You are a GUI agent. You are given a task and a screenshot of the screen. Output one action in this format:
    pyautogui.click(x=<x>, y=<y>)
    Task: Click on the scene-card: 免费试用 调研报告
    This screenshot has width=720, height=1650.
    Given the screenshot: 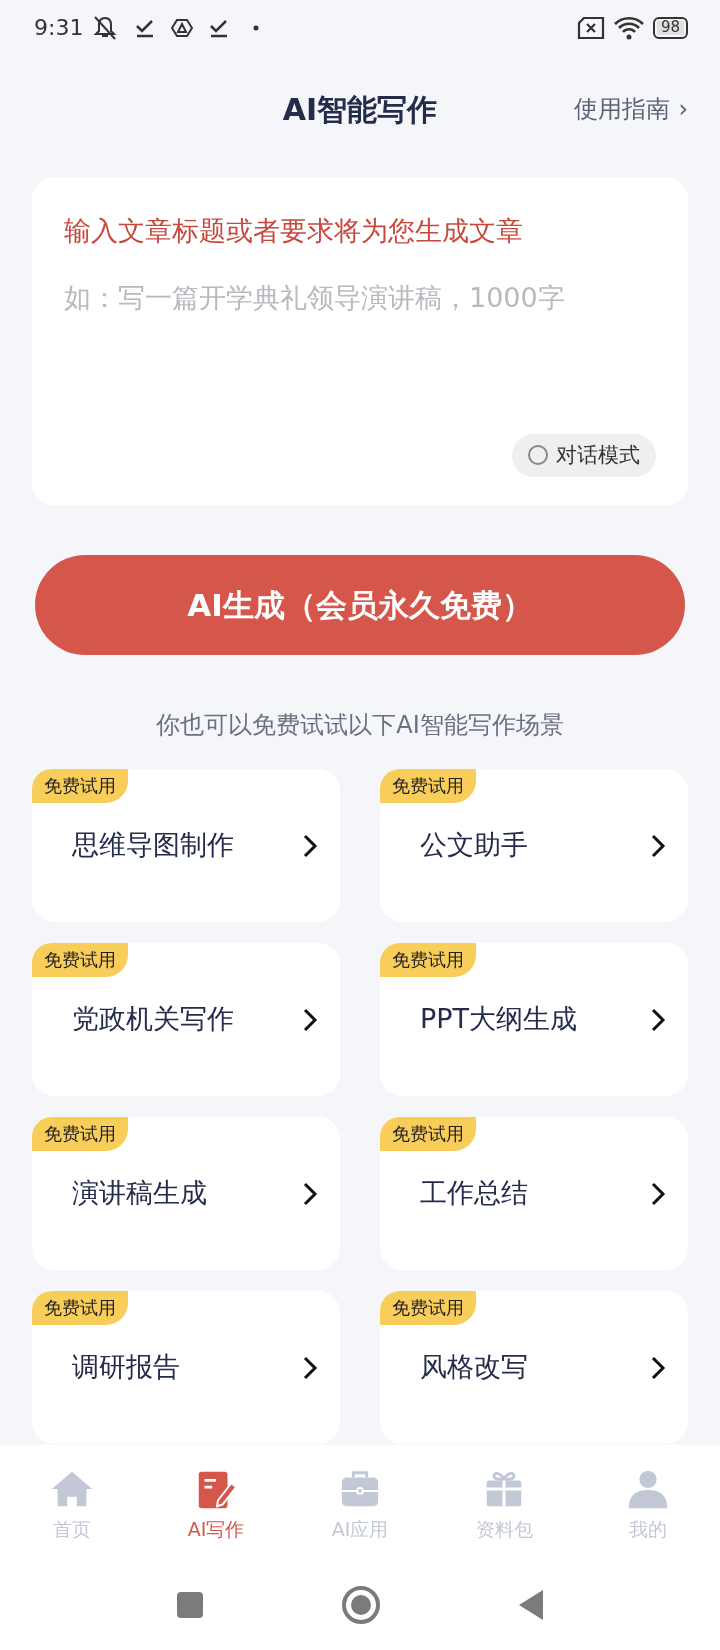 What is the action you would take?
    pyautogui.click(x=186, y=1367)
    